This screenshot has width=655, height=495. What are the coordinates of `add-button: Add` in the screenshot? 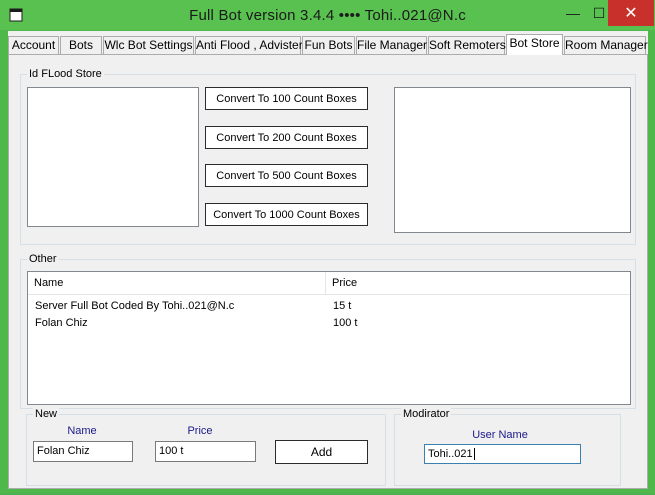 It's located at (321, 452).